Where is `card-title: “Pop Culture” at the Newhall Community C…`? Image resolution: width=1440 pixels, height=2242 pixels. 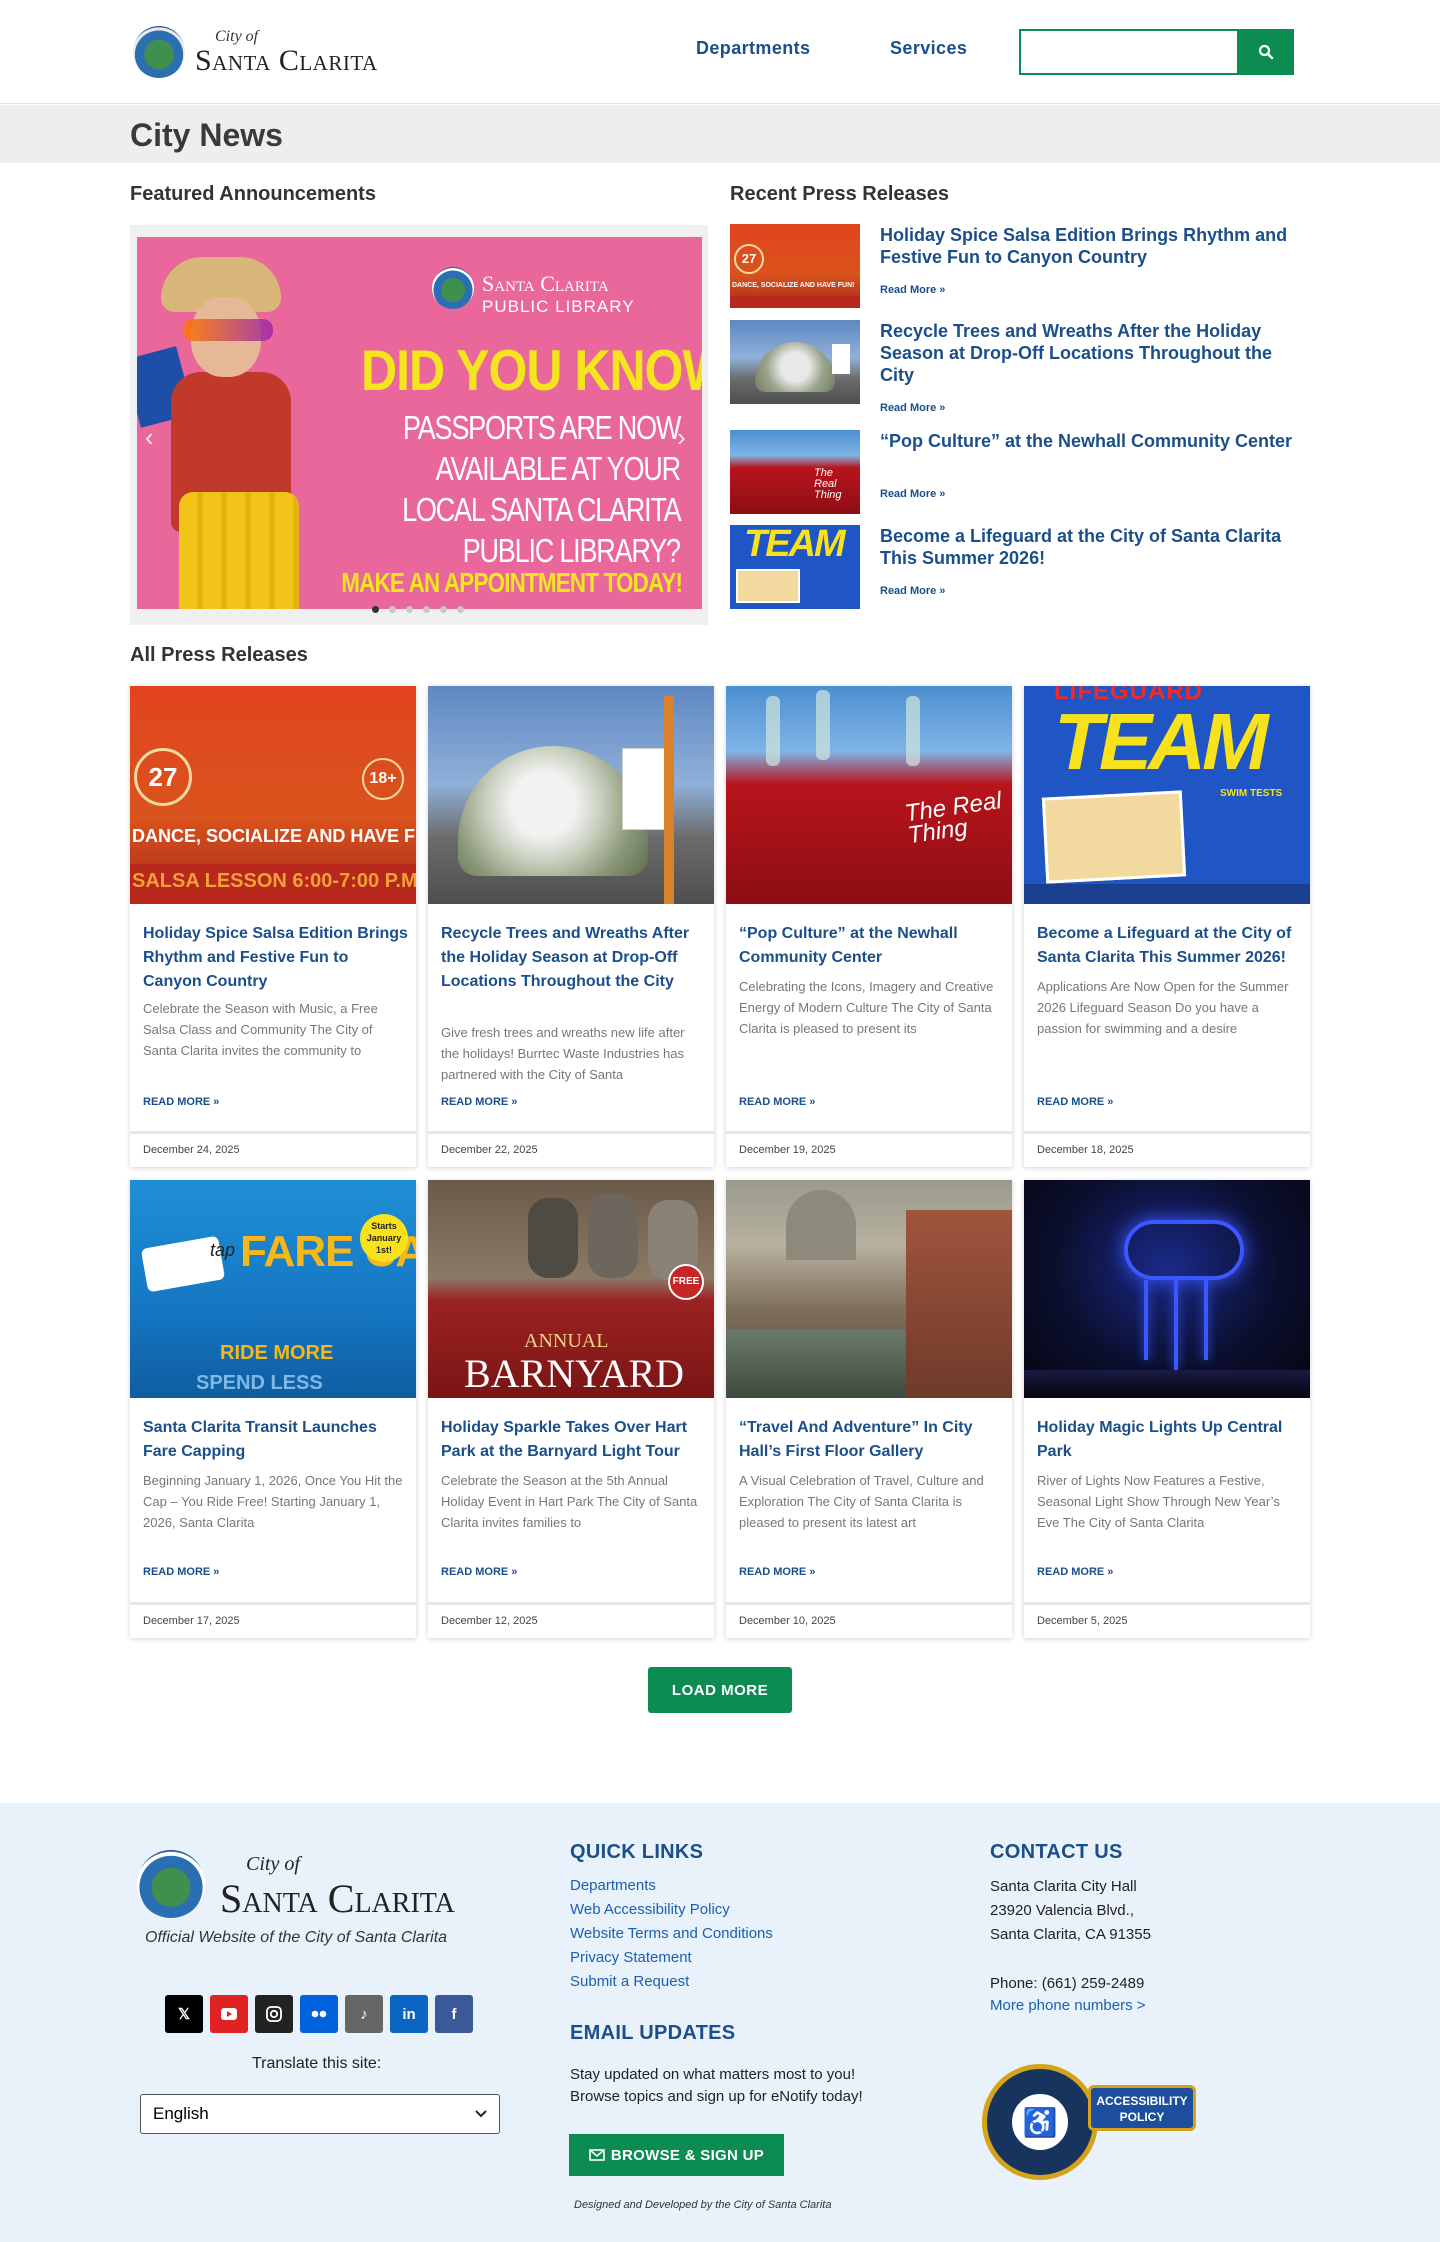
card-title: “Pop Culture” at the Newhall Community C… is located at coordinates (871, 946).